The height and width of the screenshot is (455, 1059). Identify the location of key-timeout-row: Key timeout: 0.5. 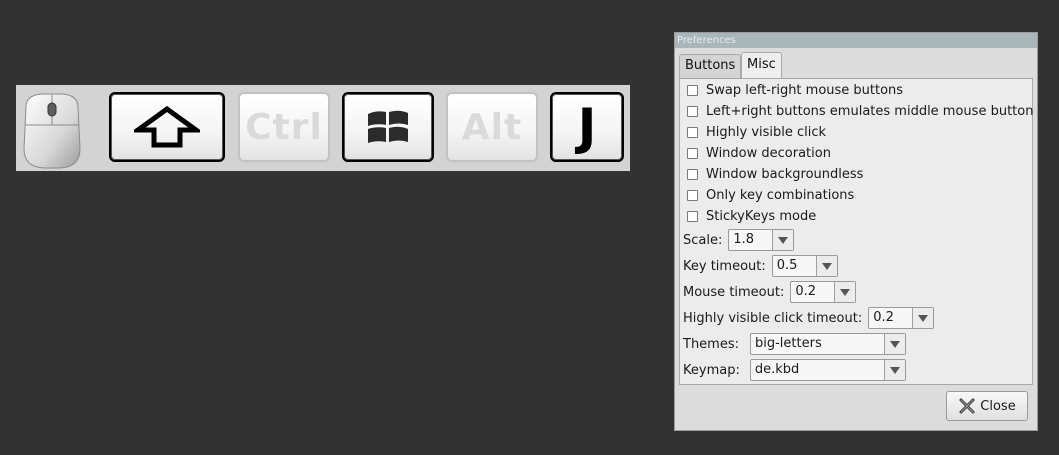
(760, 266).